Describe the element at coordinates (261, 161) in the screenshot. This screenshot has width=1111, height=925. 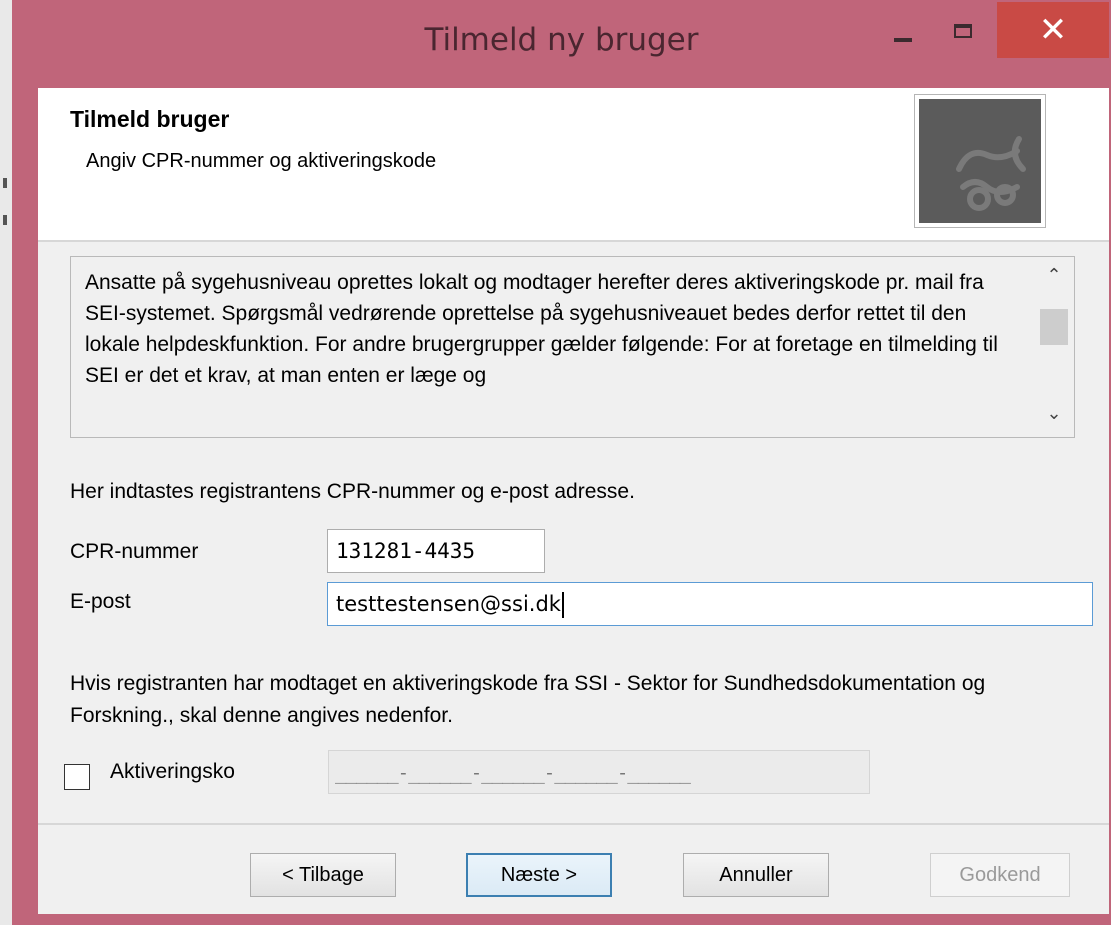
I see `page-subtitle: Angiv CPR-nummer og aktiveringskode` at that location.